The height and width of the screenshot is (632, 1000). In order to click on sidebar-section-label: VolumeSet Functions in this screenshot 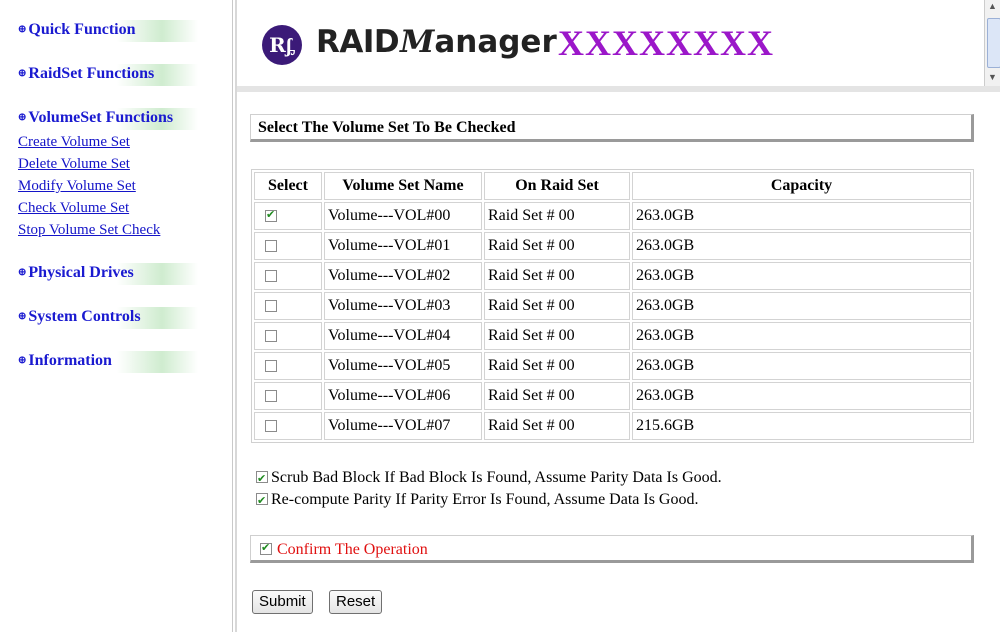, I will do `click(101, 117)`.